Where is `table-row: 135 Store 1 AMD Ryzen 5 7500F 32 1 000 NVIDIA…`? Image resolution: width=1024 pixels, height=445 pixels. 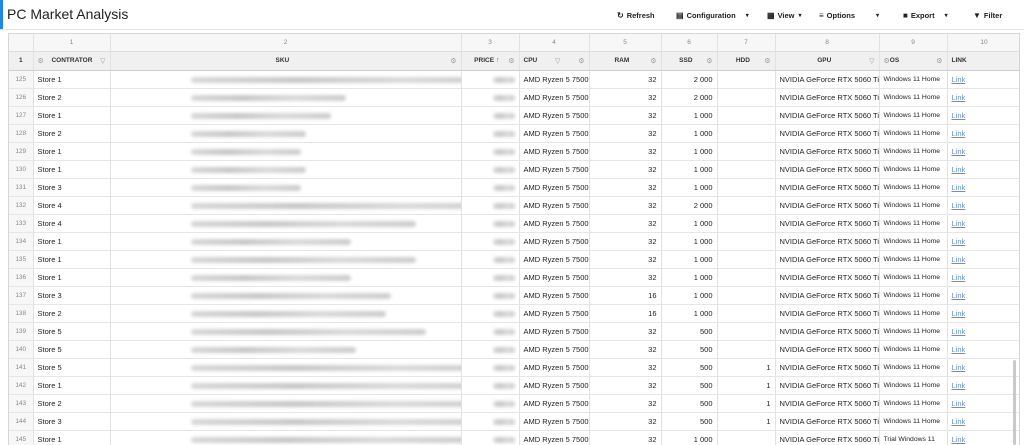 table-row: 135 Store 1 AMD Ryzen 5 7500F 32 1 000 NVIDIA… is located at coordinates (514, 259).